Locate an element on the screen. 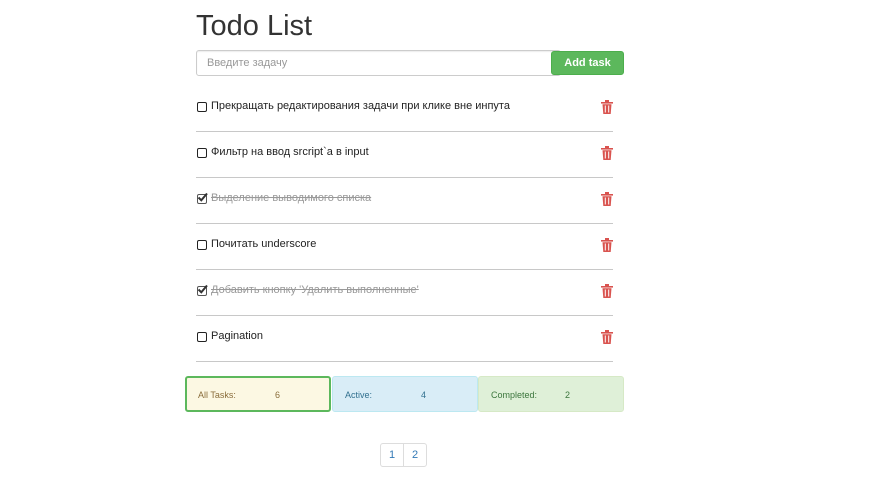 The image size is (869, 480). filter-all-tasks: All Tasks: 6 is located at coordinates (258, 394).